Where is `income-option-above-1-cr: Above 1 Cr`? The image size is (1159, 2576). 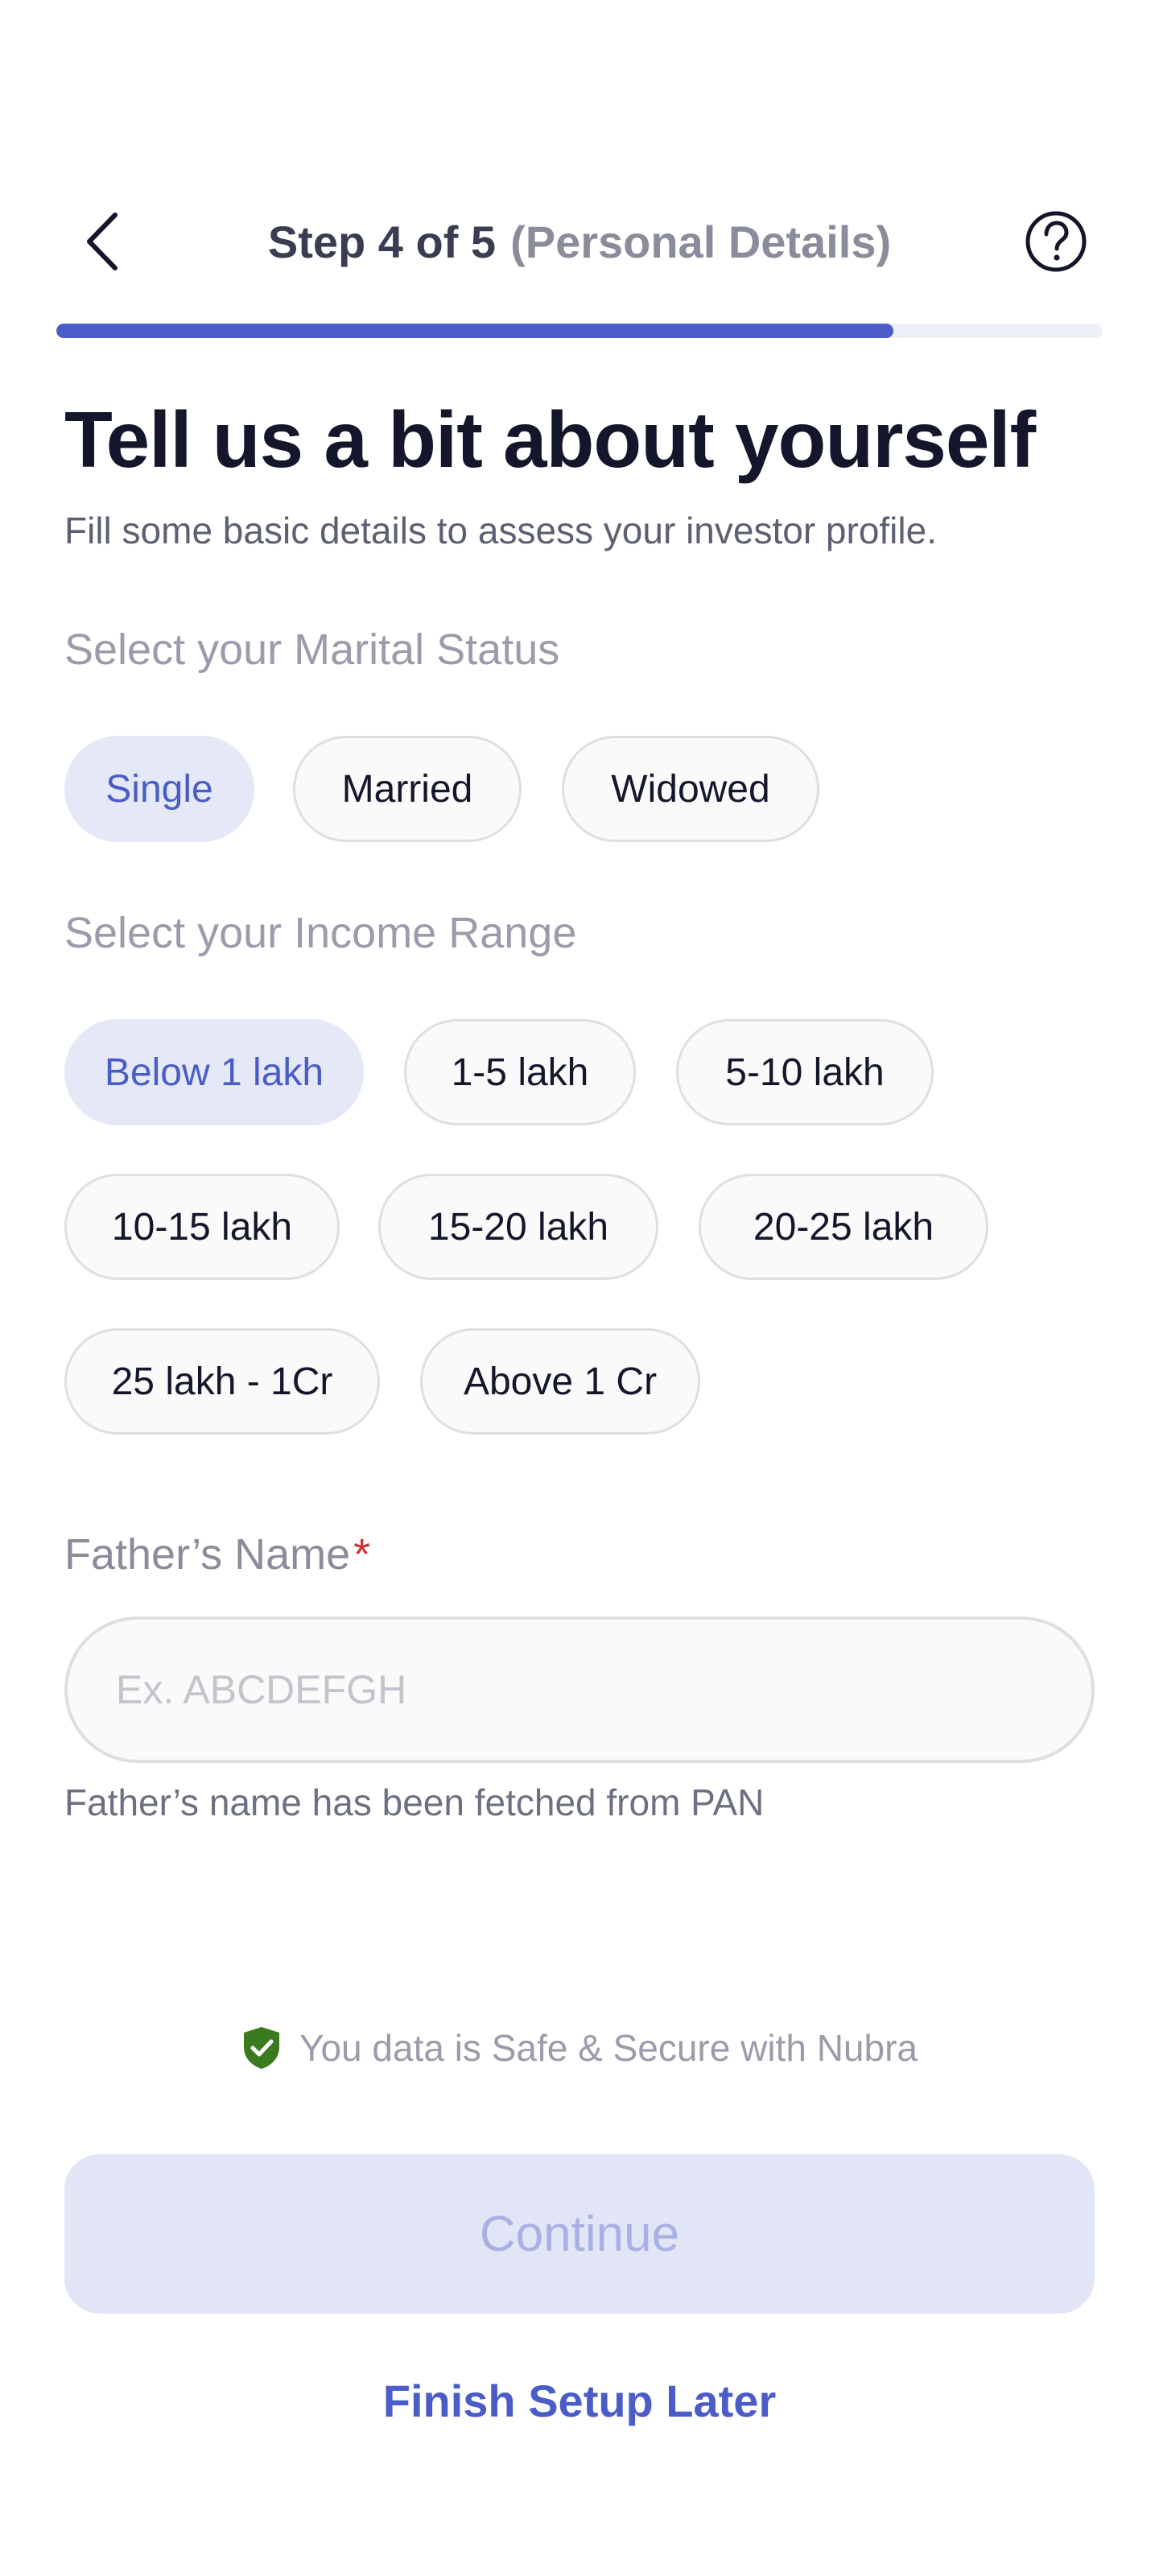 income-option-above-1-cr: Above 1 Cr is located at coordinates (560, 1381).